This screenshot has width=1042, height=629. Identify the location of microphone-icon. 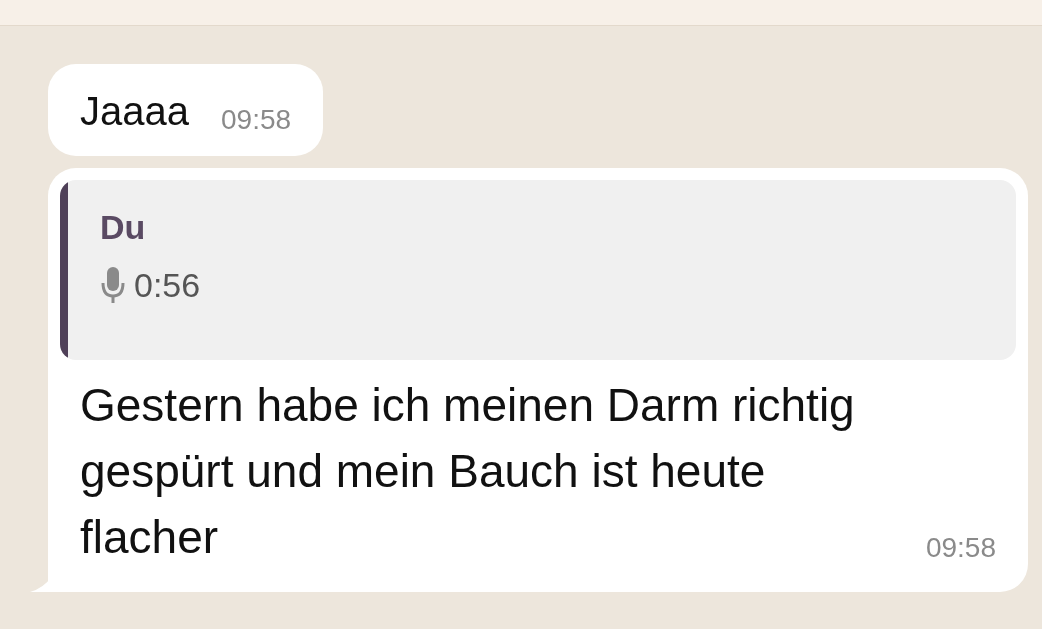
(113, 285).